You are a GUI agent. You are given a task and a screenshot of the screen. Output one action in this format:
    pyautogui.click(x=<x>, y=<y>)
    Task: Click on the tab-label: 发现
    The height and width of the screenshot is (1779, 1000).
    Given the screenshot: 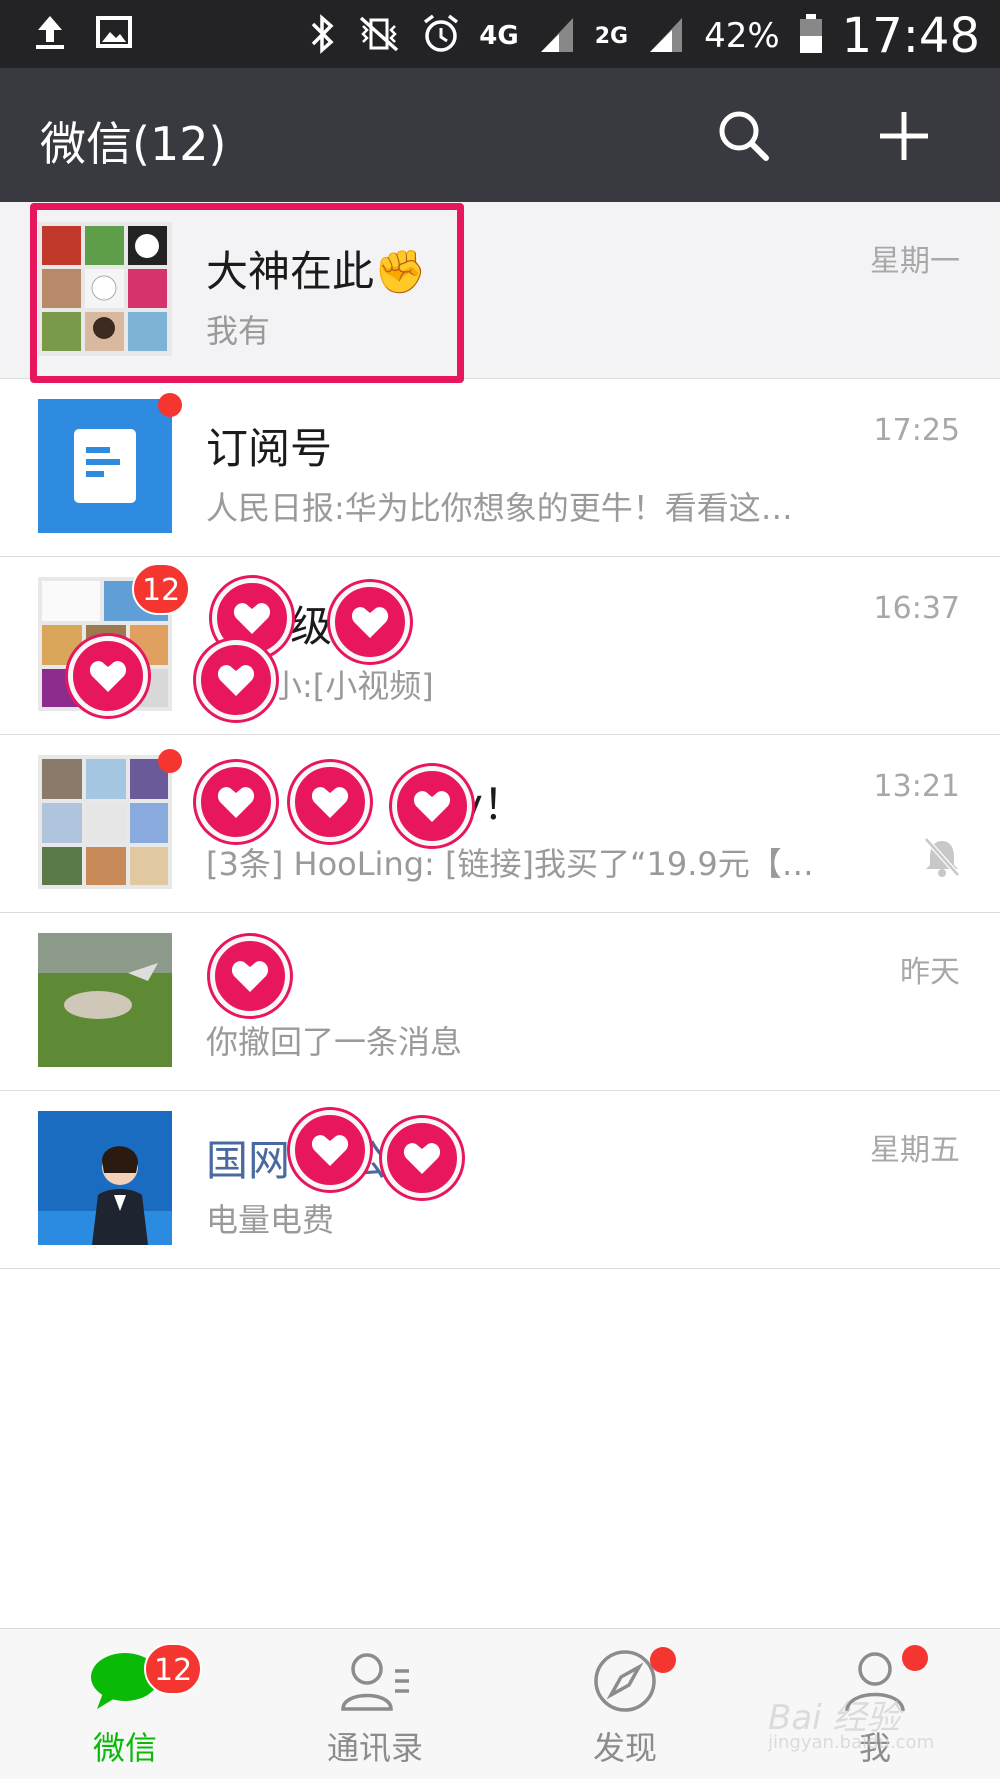 What is the action you would take?
    pyautogui.click(x=624, y=1748)
    